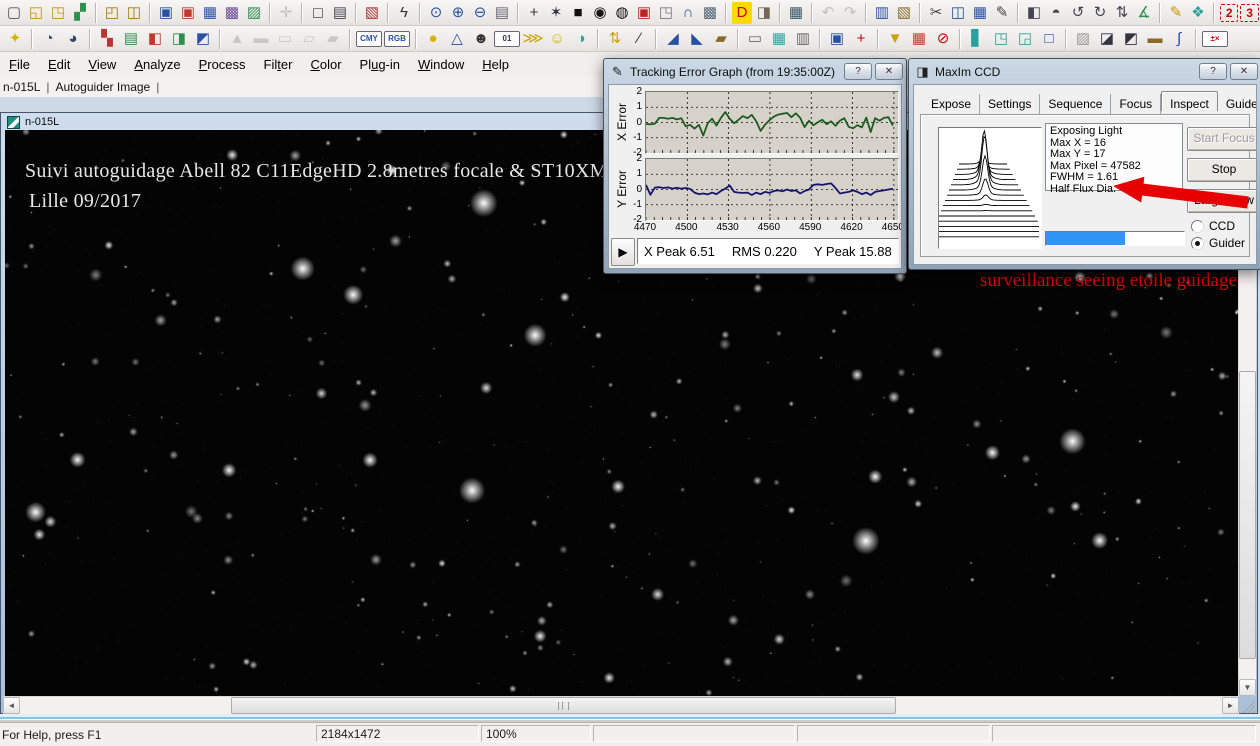 The image size is (1260, 746). I want to click on crop-icon: ✂, so click(936, 13).